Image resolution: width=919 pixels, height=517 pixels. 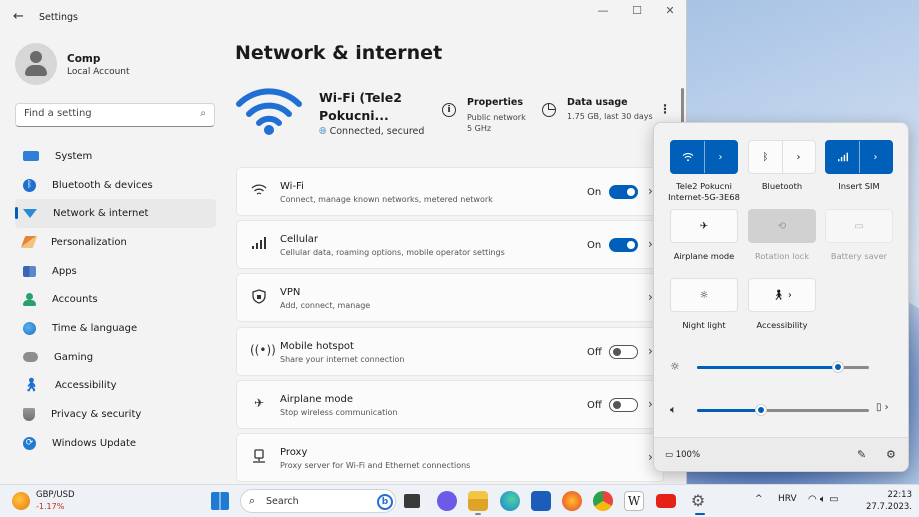 What do you see at coordinates (115, 271) in the screenshot?
I see `sidebar-item-apps: Apps` at bounding box center [115, 271].